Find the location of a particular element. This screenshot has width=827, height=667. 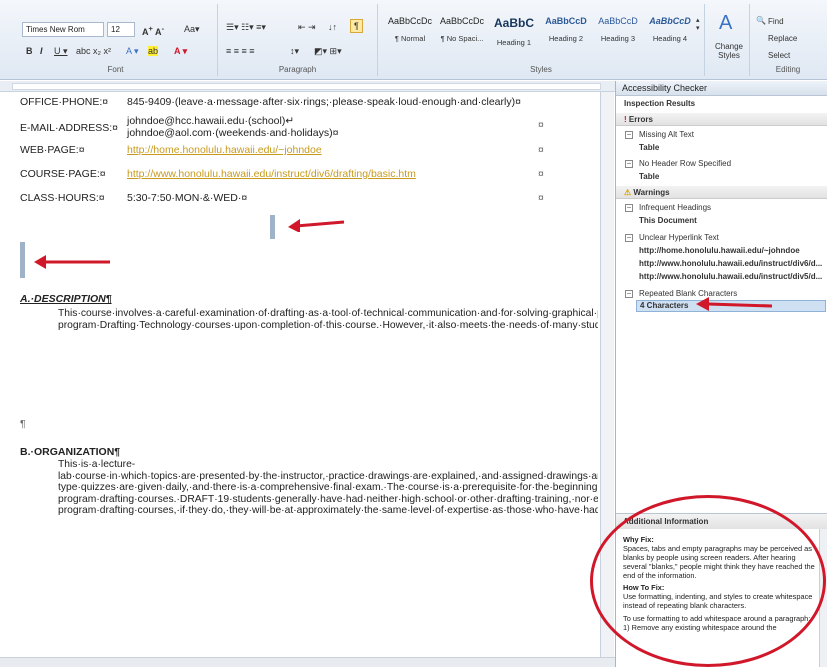

style-heading-4: AaBbCcD Heading 4 is located at coordinates (670, 33).